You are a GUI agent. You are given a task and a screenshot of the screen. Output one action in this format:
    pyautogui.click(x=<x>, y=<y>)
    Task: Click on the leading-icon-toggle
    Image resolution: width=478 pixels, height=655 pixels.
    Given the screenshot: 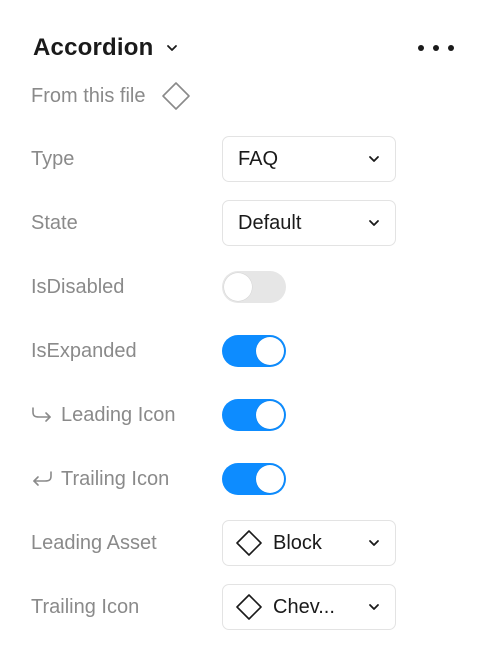 What is the action you would take?
    pyautogui.click(x=254, y=415)
    